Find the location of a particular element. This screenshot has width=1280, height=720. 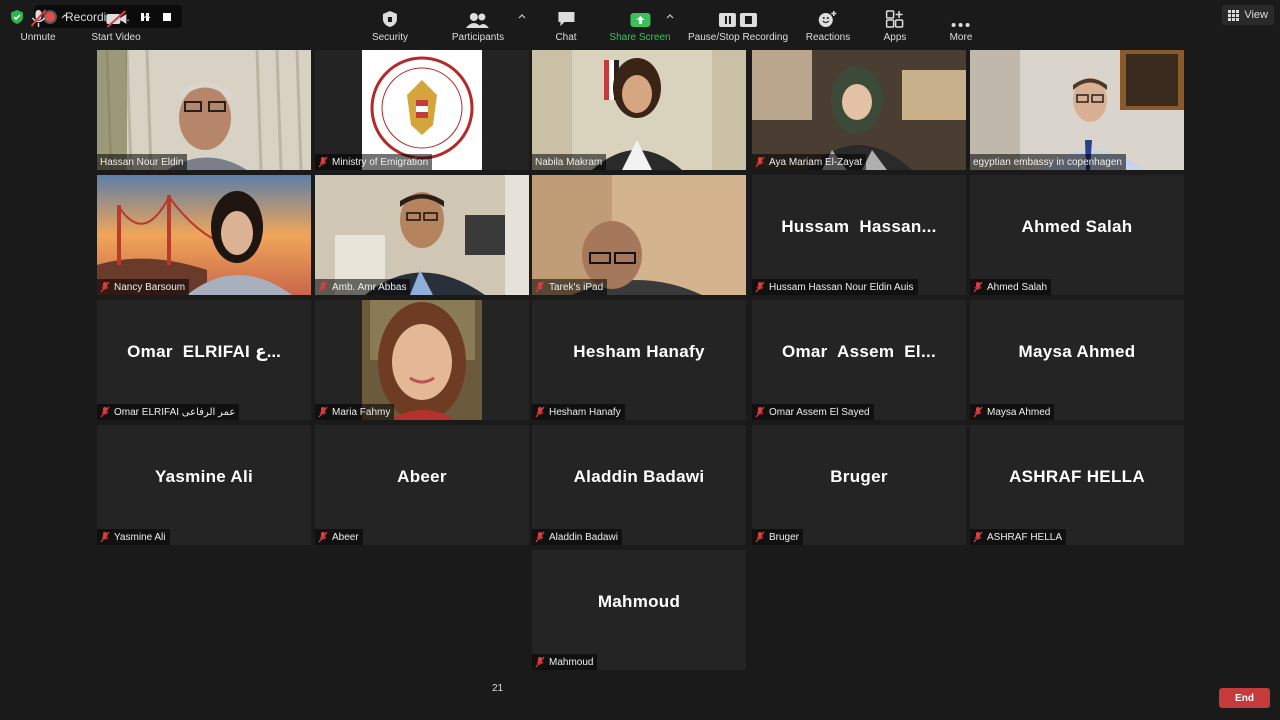

participant-nameplate: Aya Mariam El-Zayat is located at coordinates (809, 162).